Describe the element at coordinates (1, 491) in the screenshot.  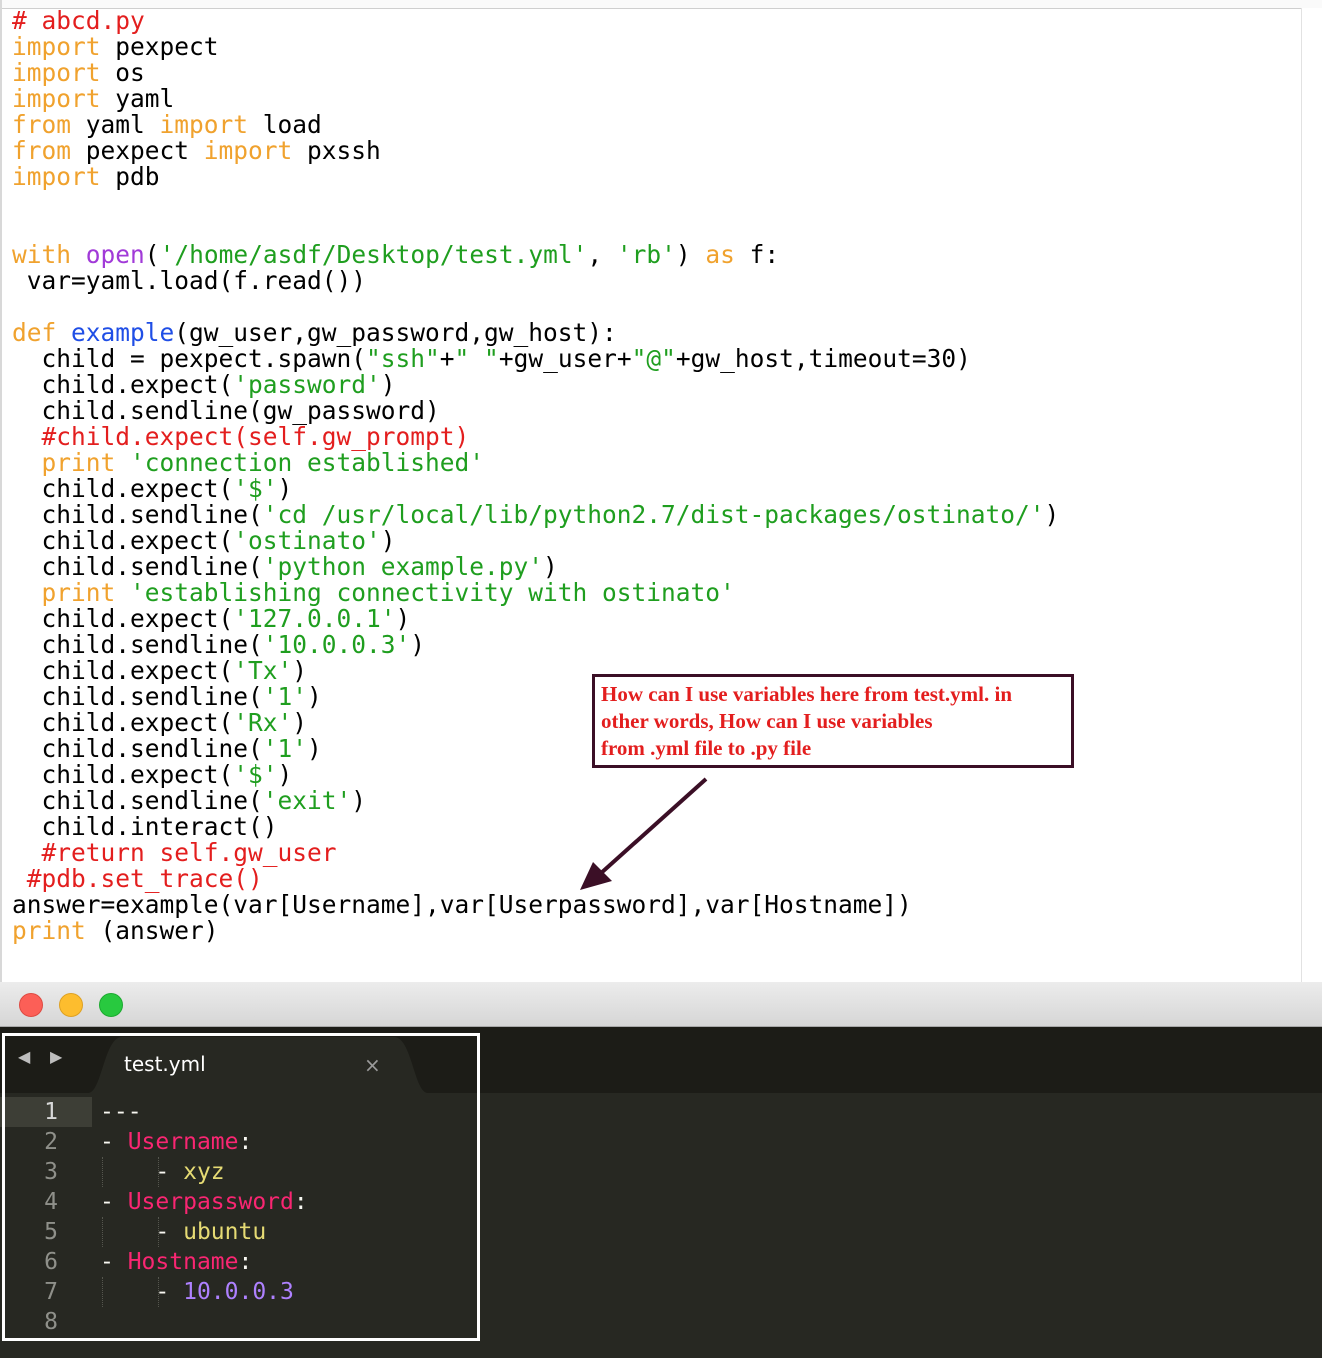
I see `editor-left-edge` at that location.